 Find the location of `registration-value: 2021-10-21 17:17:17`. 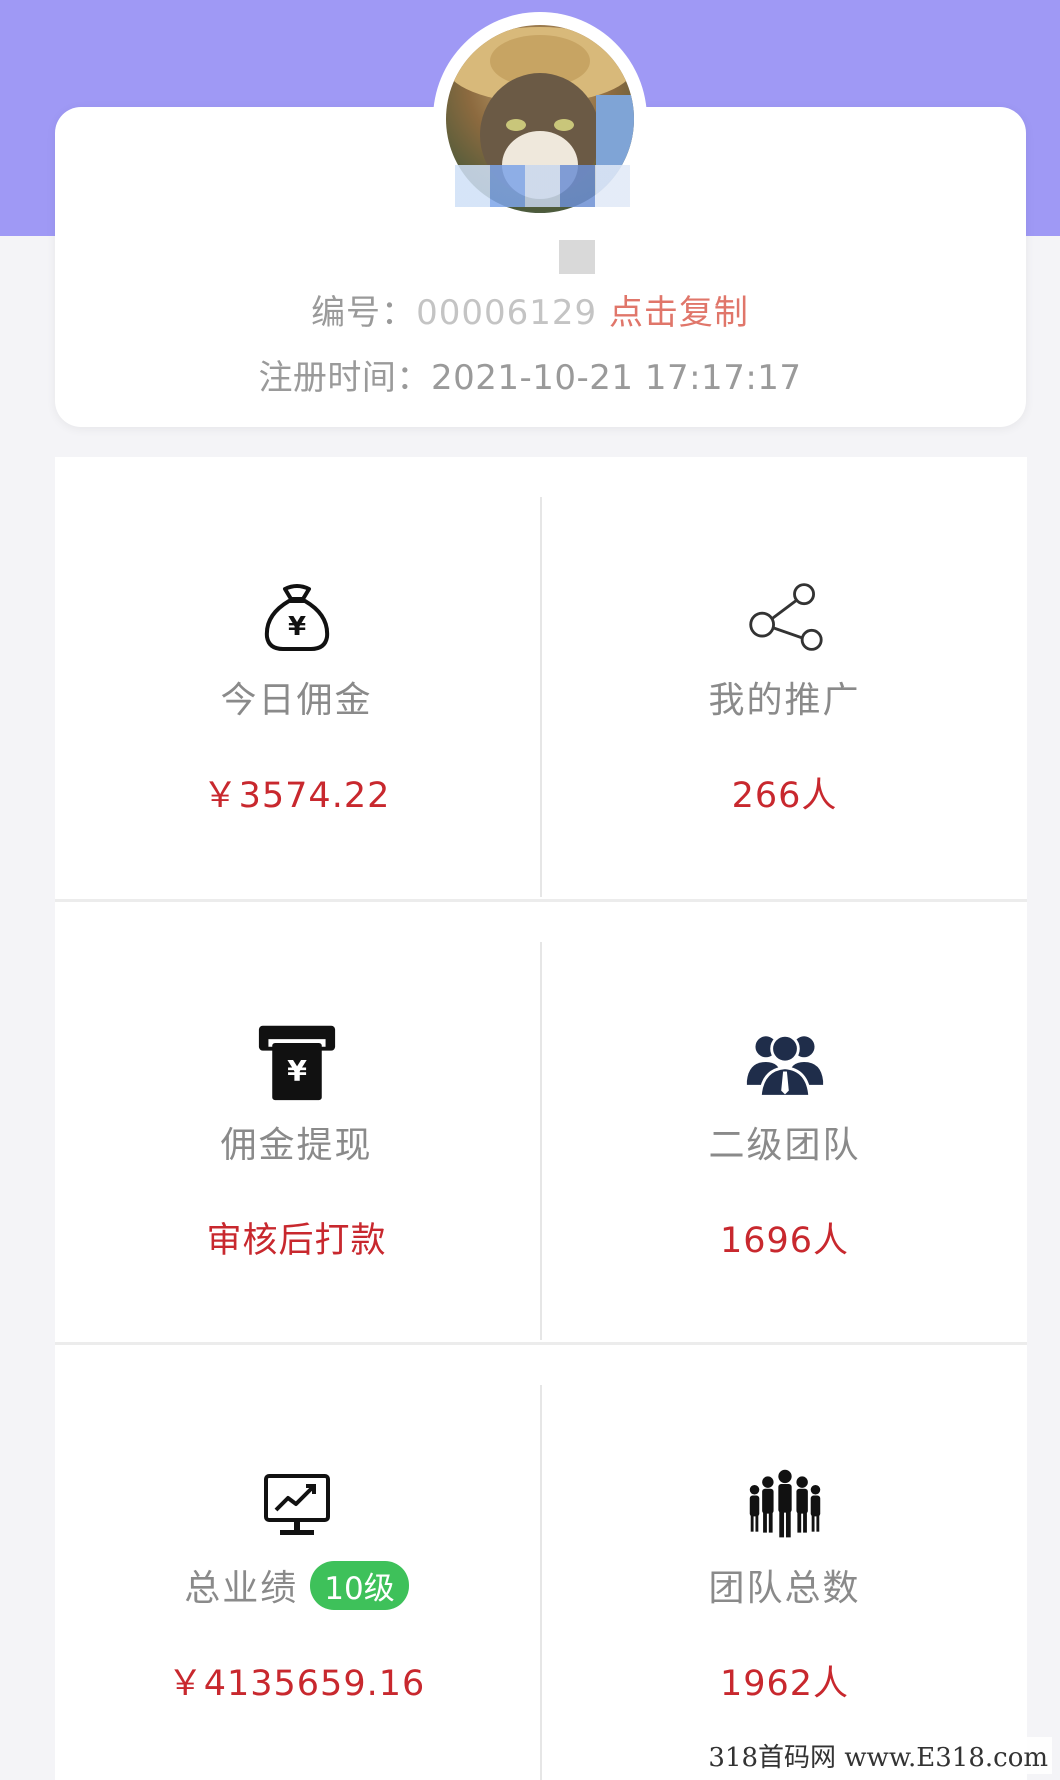

registration-value: 2021-10-21 17:17:17 is located at coordinates (616, 378).